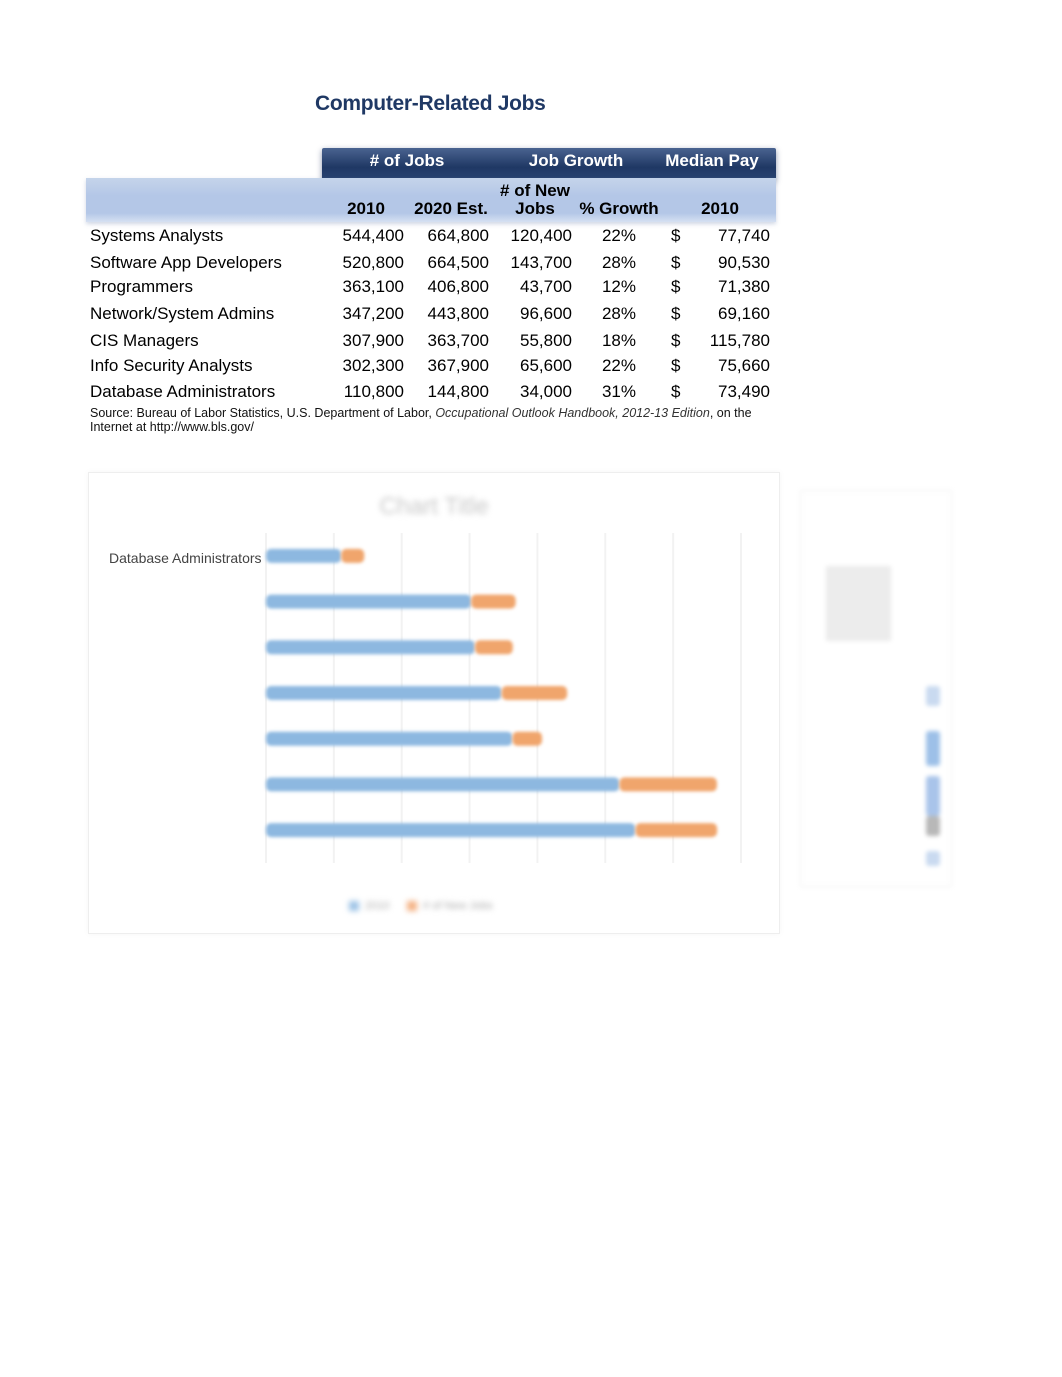 The image size is (1062, 1377). I want to click on sub-header-jobs-2020: 2020 Est., so click(451, 208).